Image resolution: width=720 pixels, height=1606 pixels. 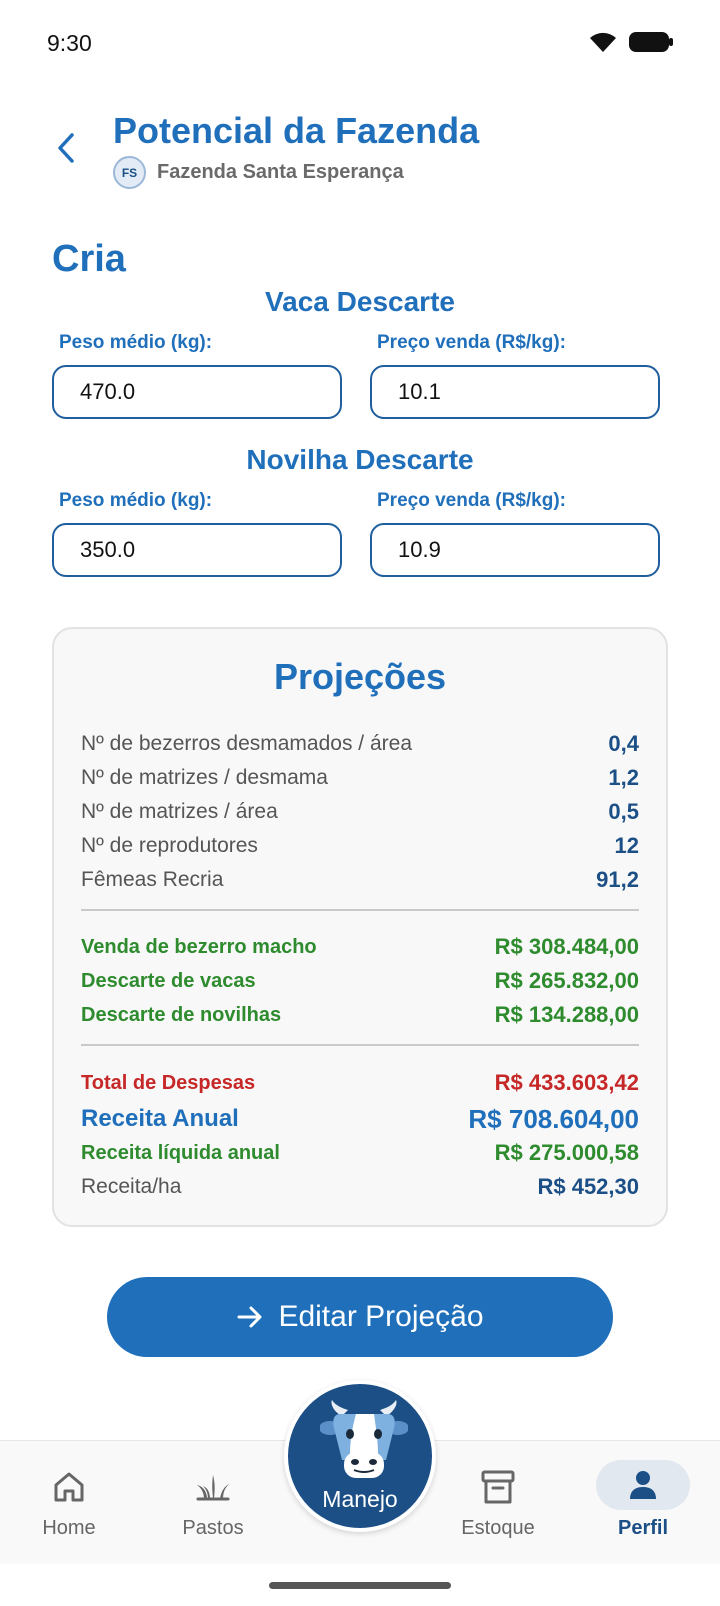 I want to click on revenue-row: Venda de bezerro macho R$ 308.484,00, so click(x=360, y=947).